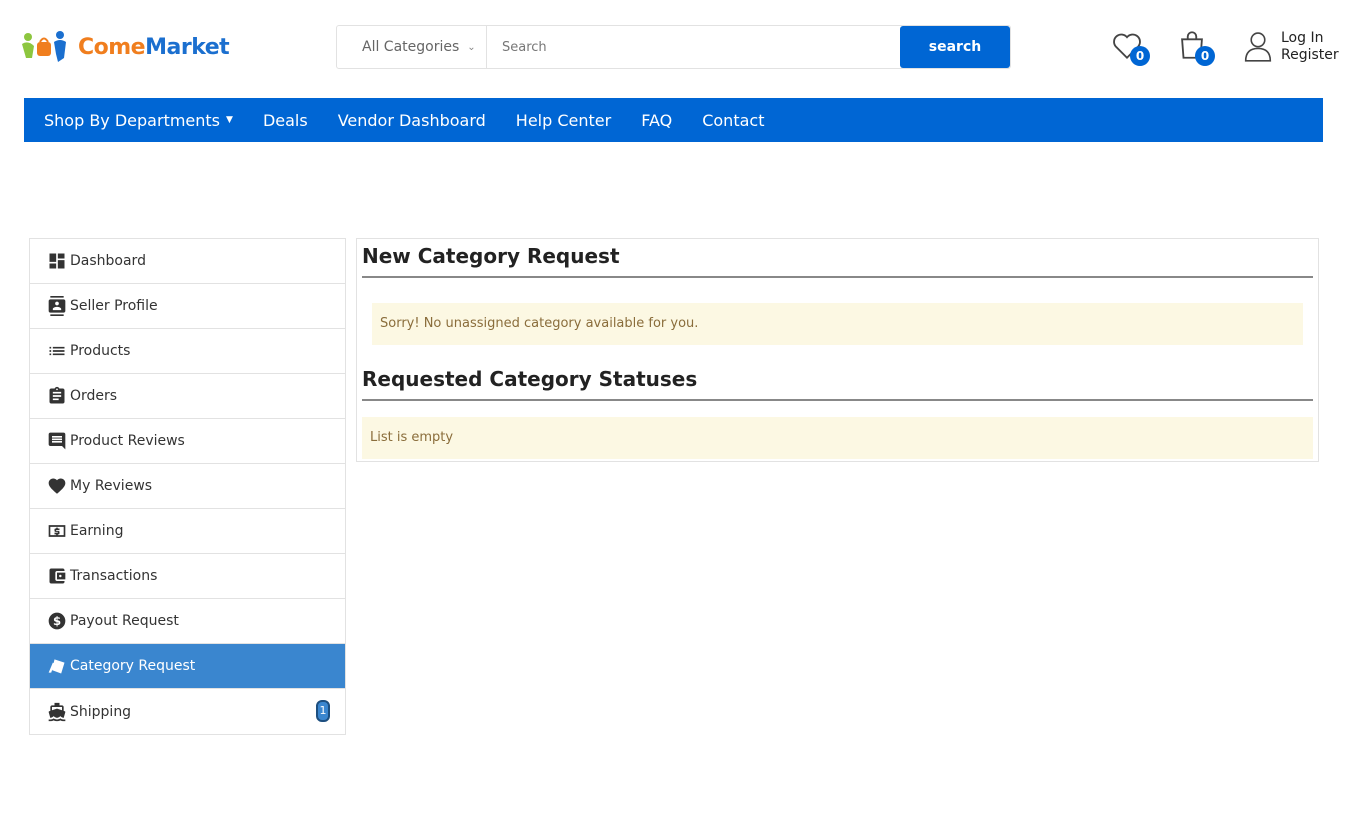 The height and width of the screenshot is (814, 1345). What do you see at coordinates (187, 306) in the screenshot?
I see `sidebar-item-seller-profile: Seller Profile` at bounding box center [187, 306].